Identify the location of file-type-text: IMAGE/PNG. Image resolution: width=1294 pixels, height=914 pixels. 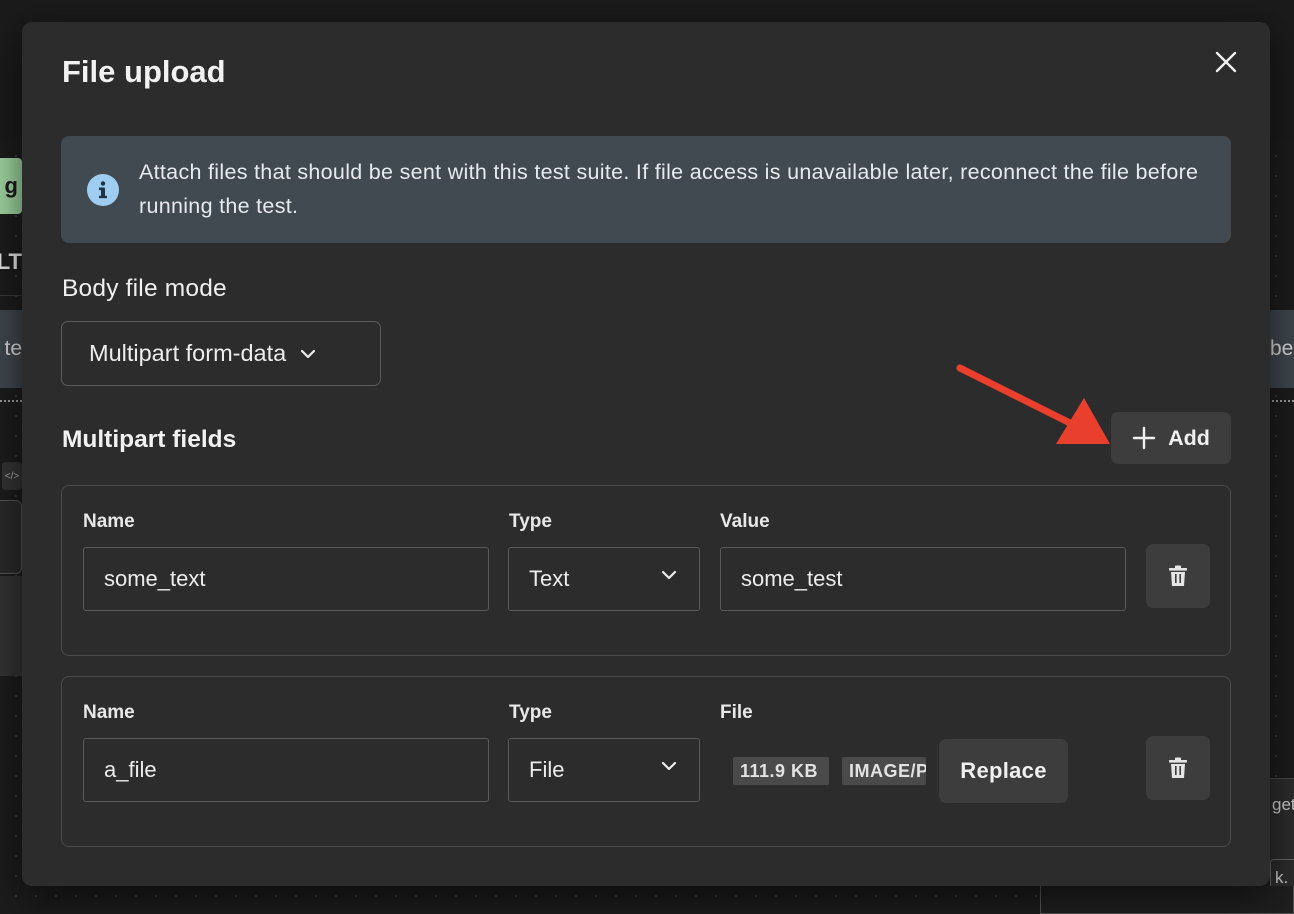
(887, 770).